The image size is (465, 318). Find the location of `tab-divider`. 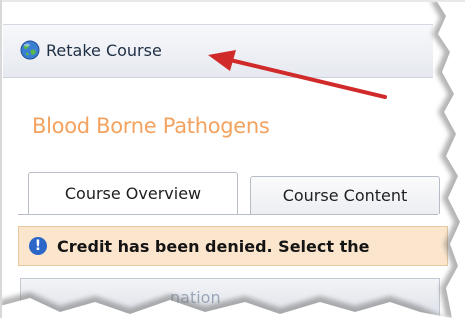

tab-divider is located at coordinates (228, 214).